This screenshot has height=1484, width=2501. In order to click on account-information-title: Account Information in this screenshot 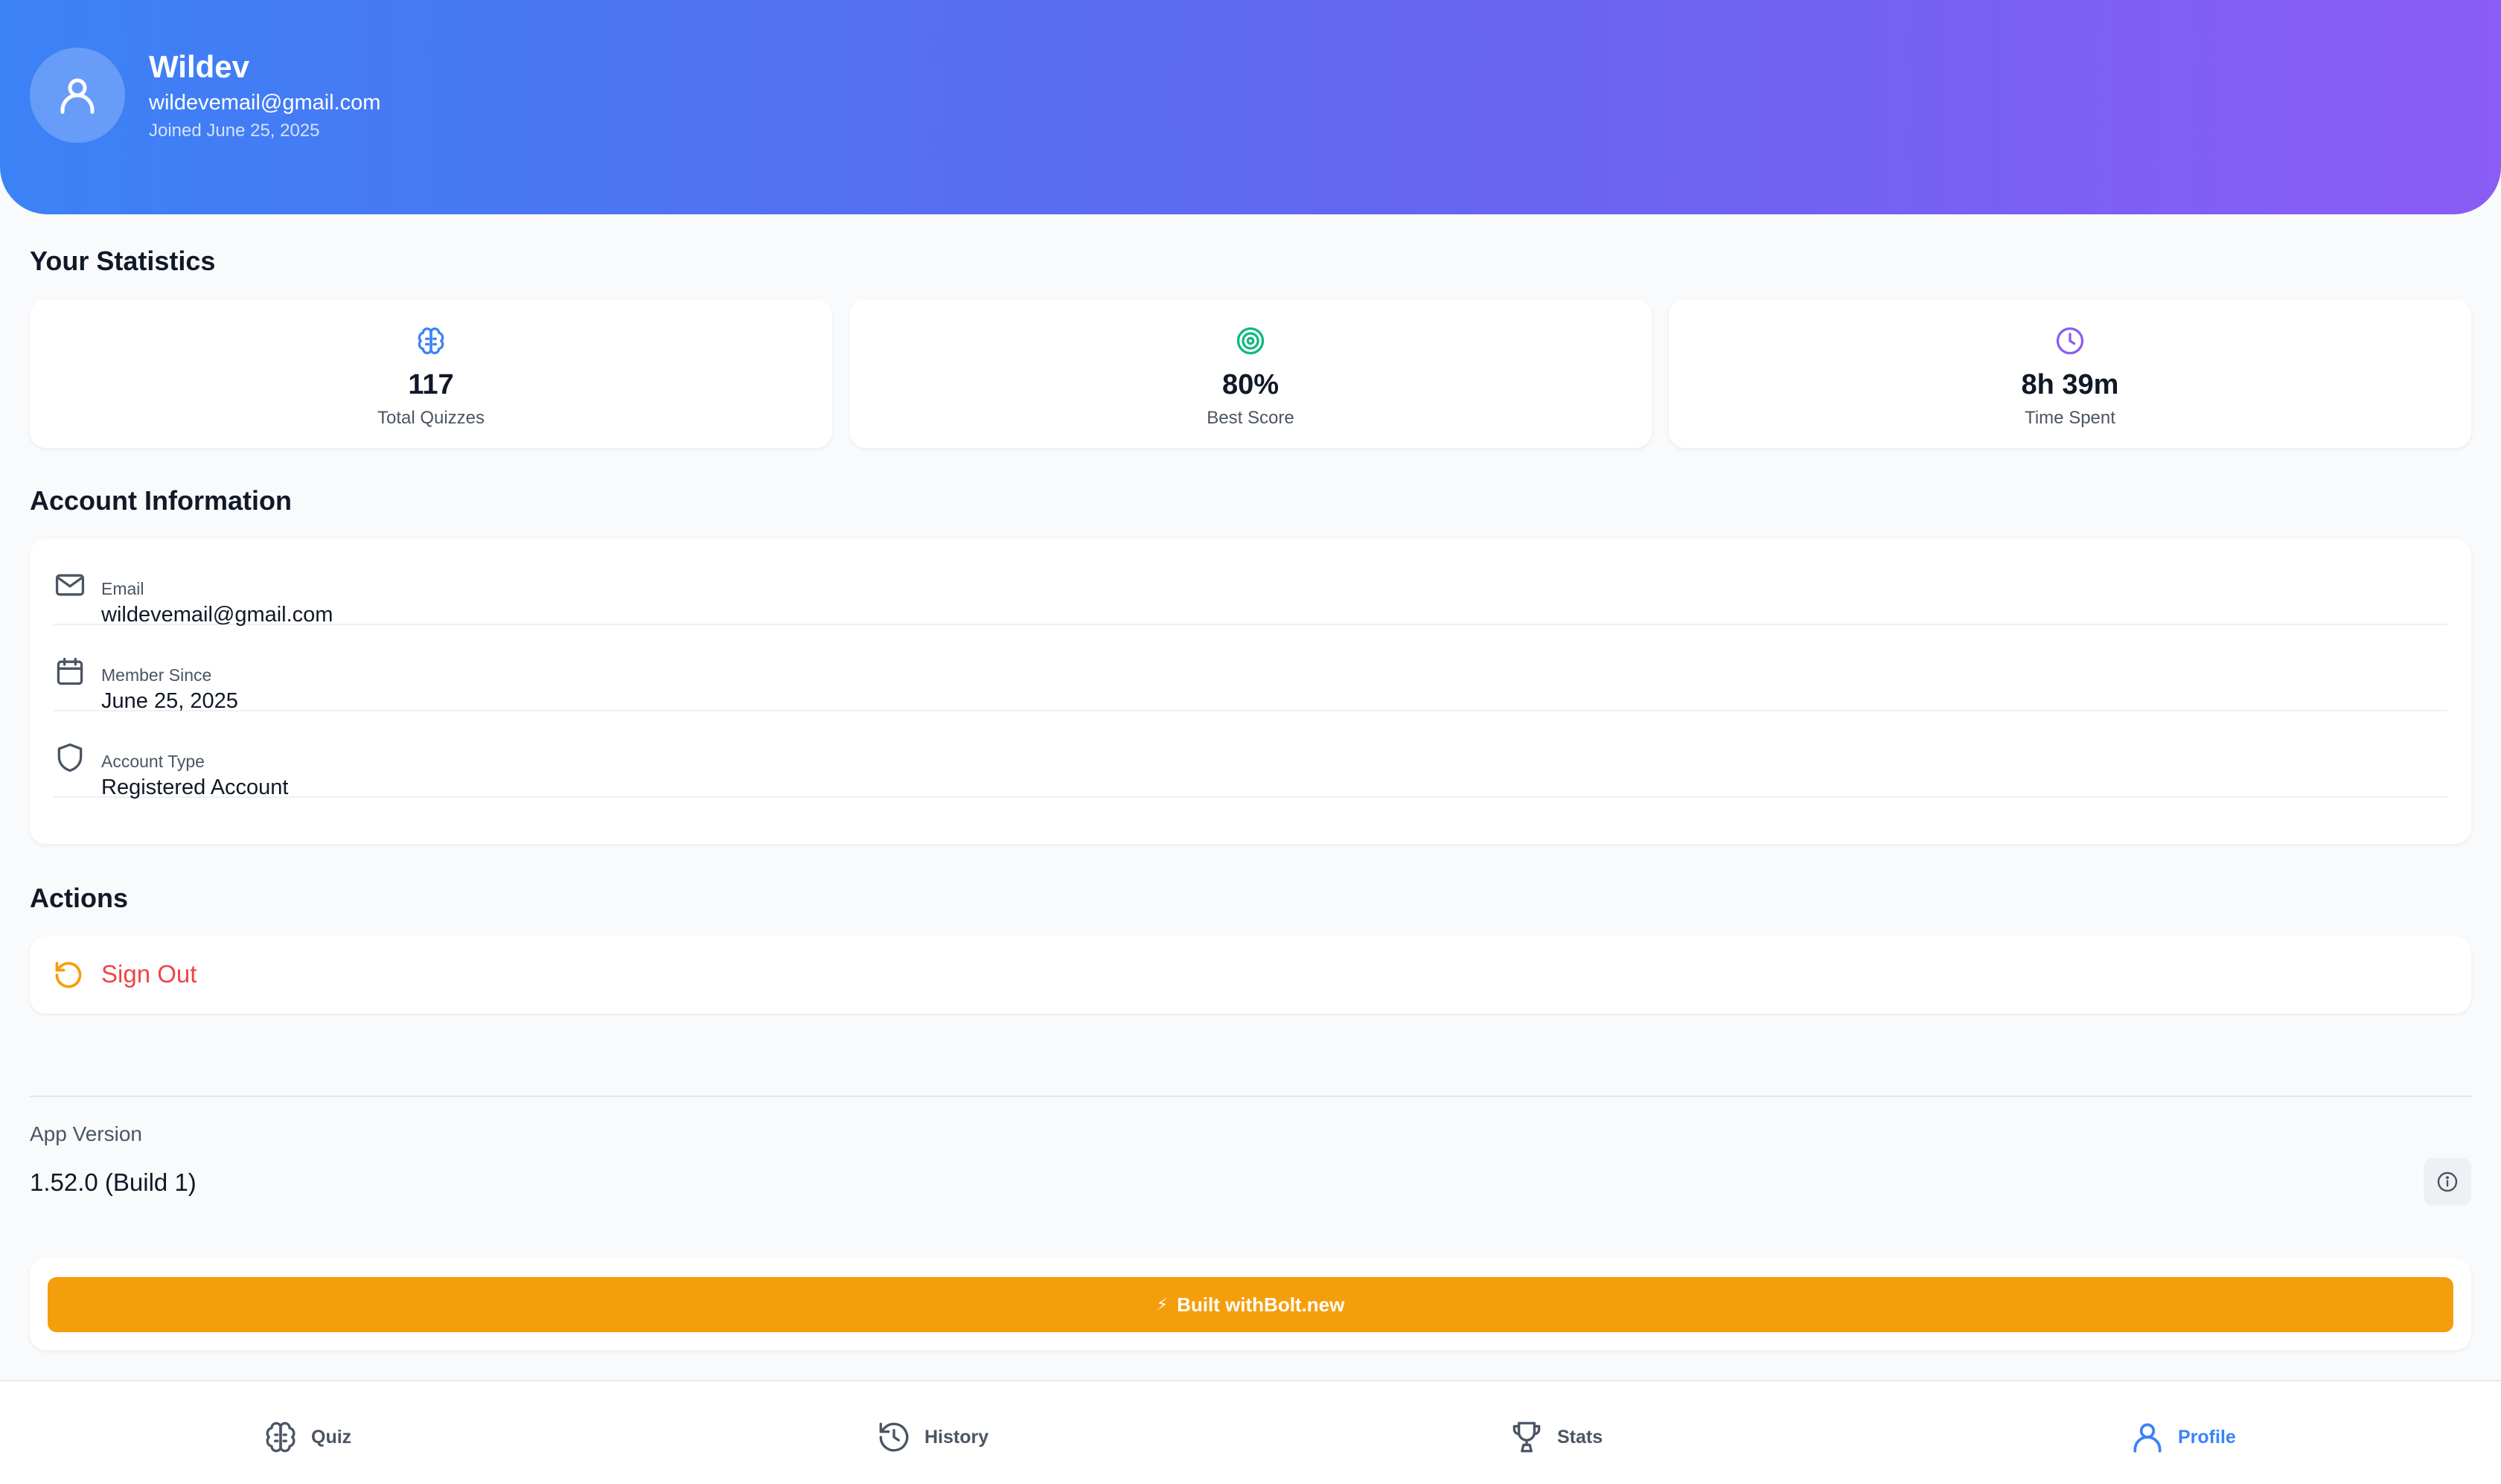, I will do `click(161, 500)`.